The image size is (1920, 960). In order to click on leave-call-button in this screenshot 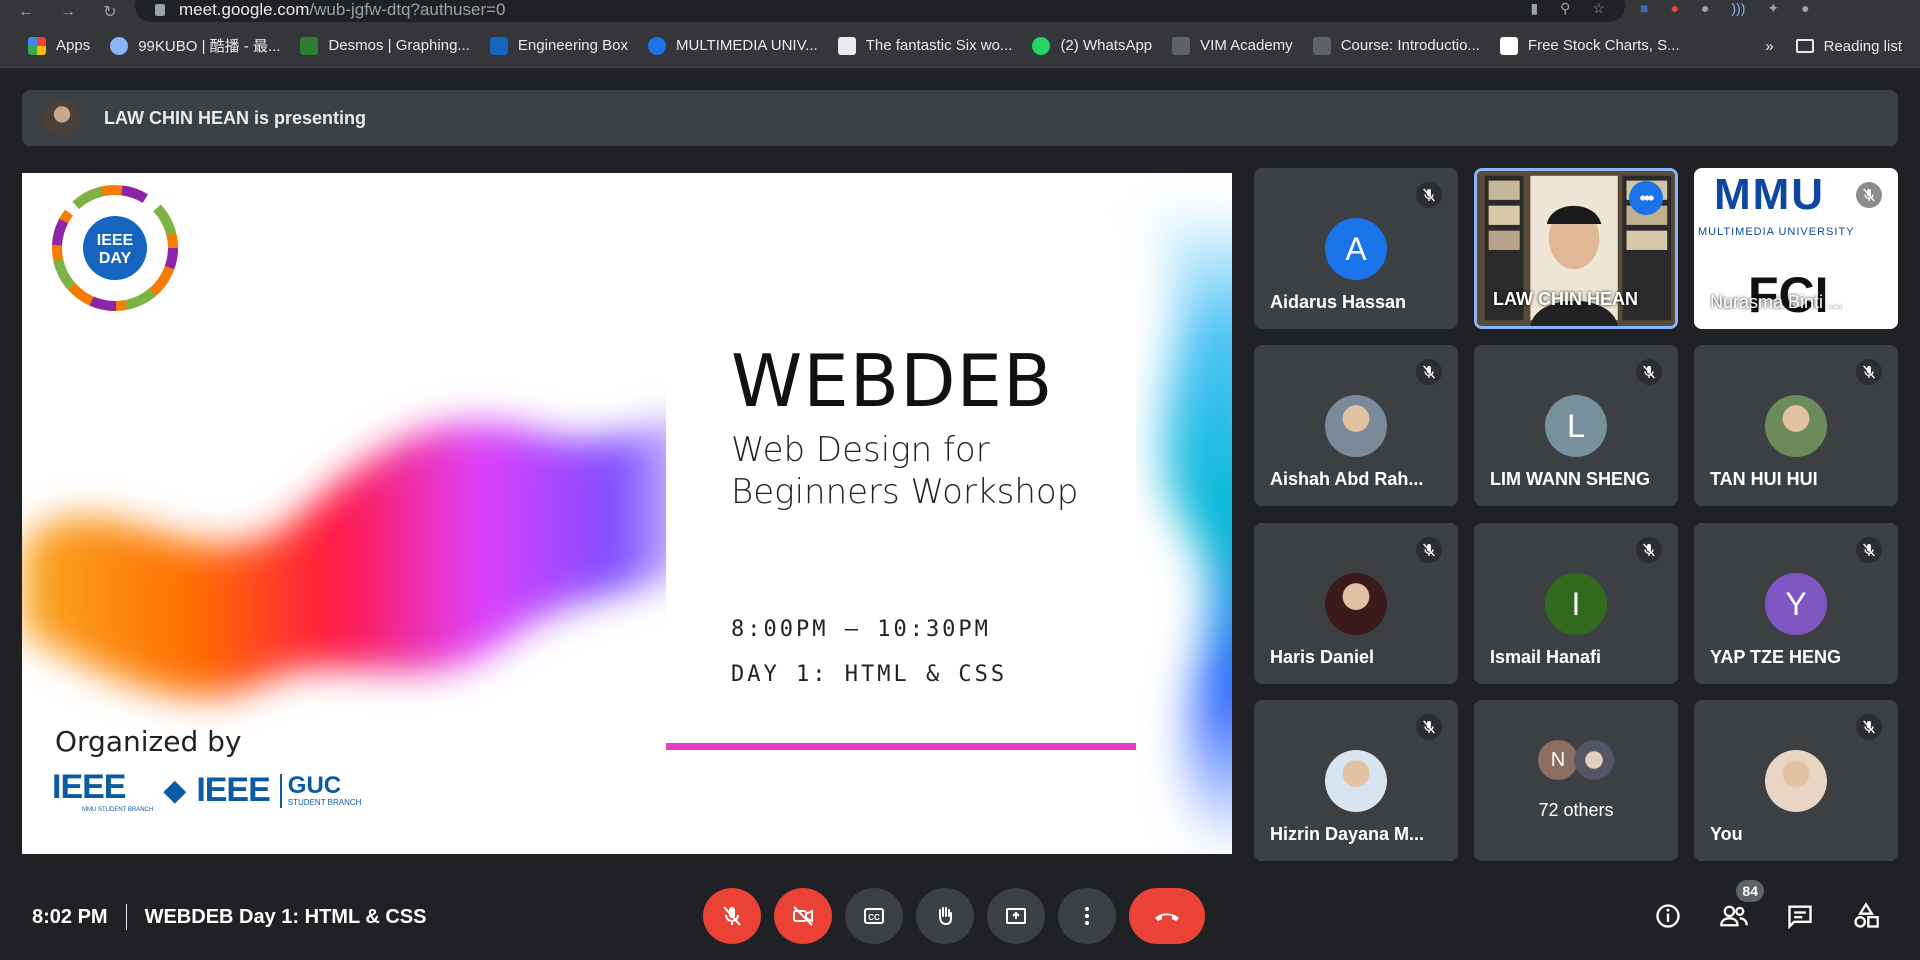, I will do `click(1167, 916)`.